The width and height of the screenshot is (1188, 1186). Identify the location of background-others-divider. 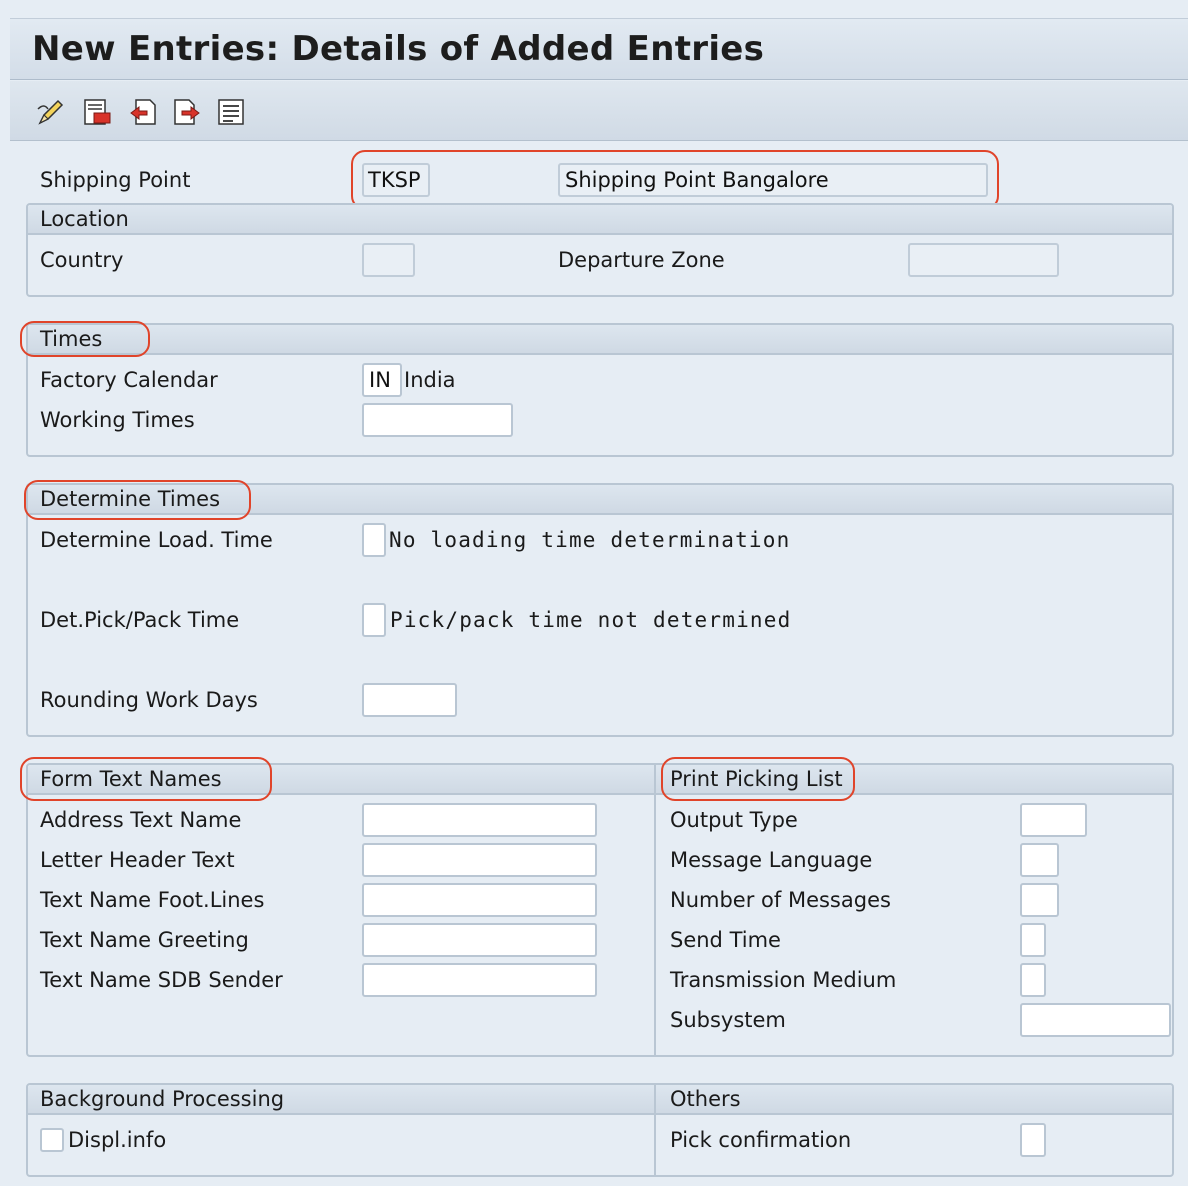
(655, 1130).